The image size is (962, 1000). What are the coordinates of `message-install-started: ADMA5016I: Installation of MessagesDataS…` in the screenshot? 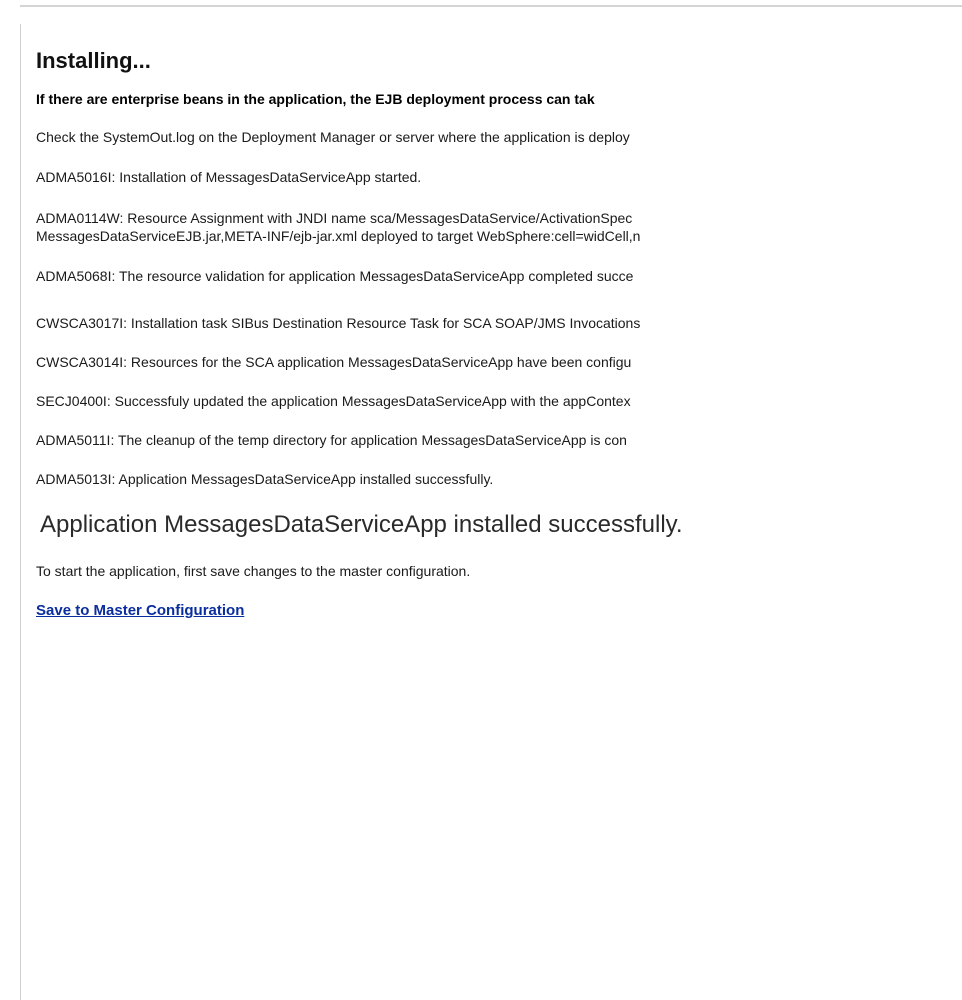 It's located at (229, 177).